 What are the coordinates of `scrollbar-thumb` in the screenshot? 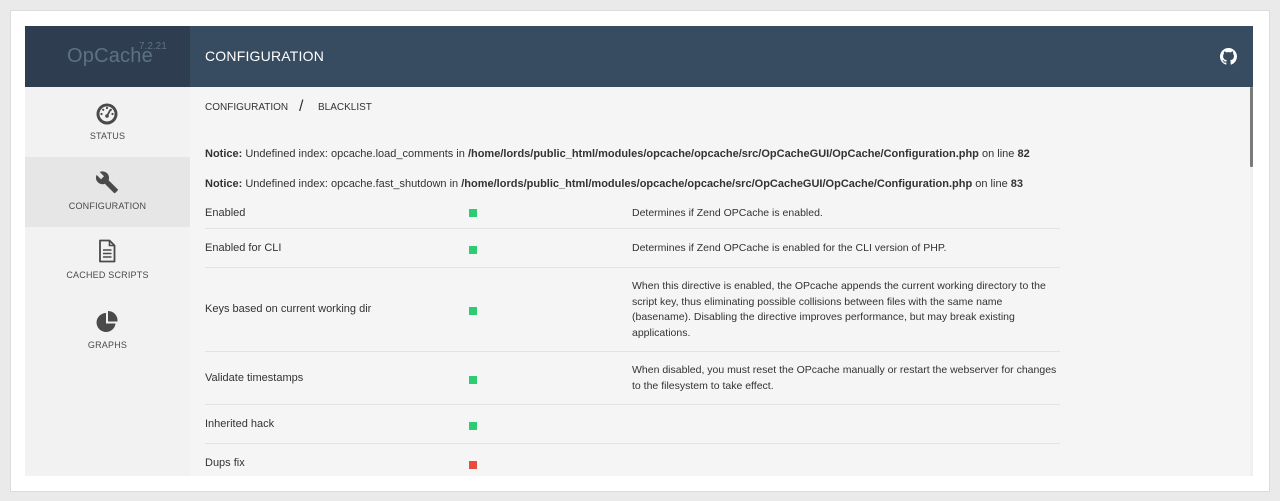 It's located at (1251, 127).